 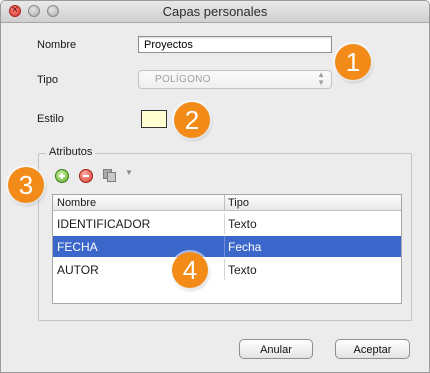 I want to click on nombre-label: Nombre, so click(x=57, y=45).